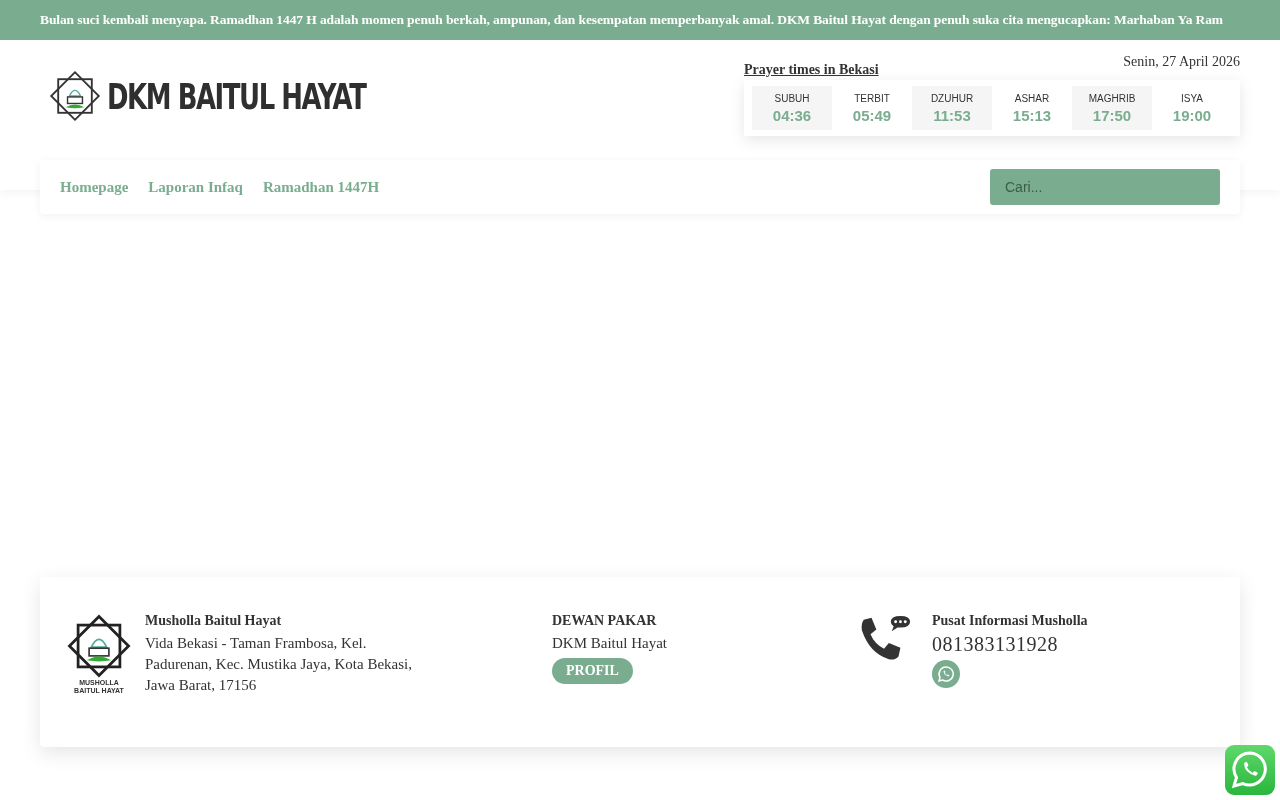 This screenshot has height=800, width=1280. What do you see at coordinates (811, 70) in the screenshot?
I see `prayer-times-link: Prayer times in Bekasi` at bounding box center [811, 70].